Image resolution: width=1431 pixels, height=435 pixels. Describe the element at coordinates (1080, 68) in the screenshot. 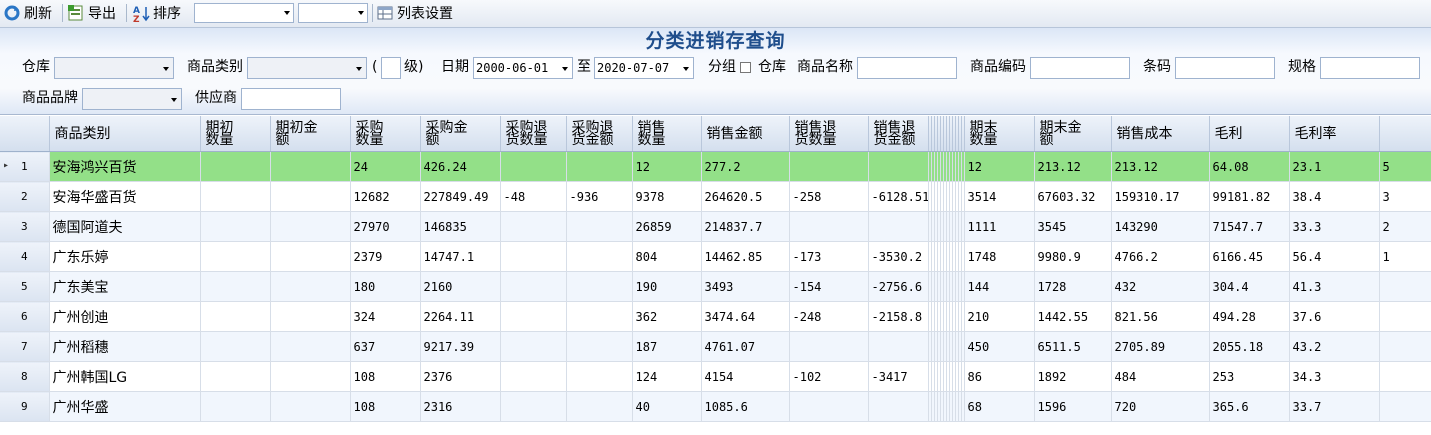

I see `product-code-input` at that location.